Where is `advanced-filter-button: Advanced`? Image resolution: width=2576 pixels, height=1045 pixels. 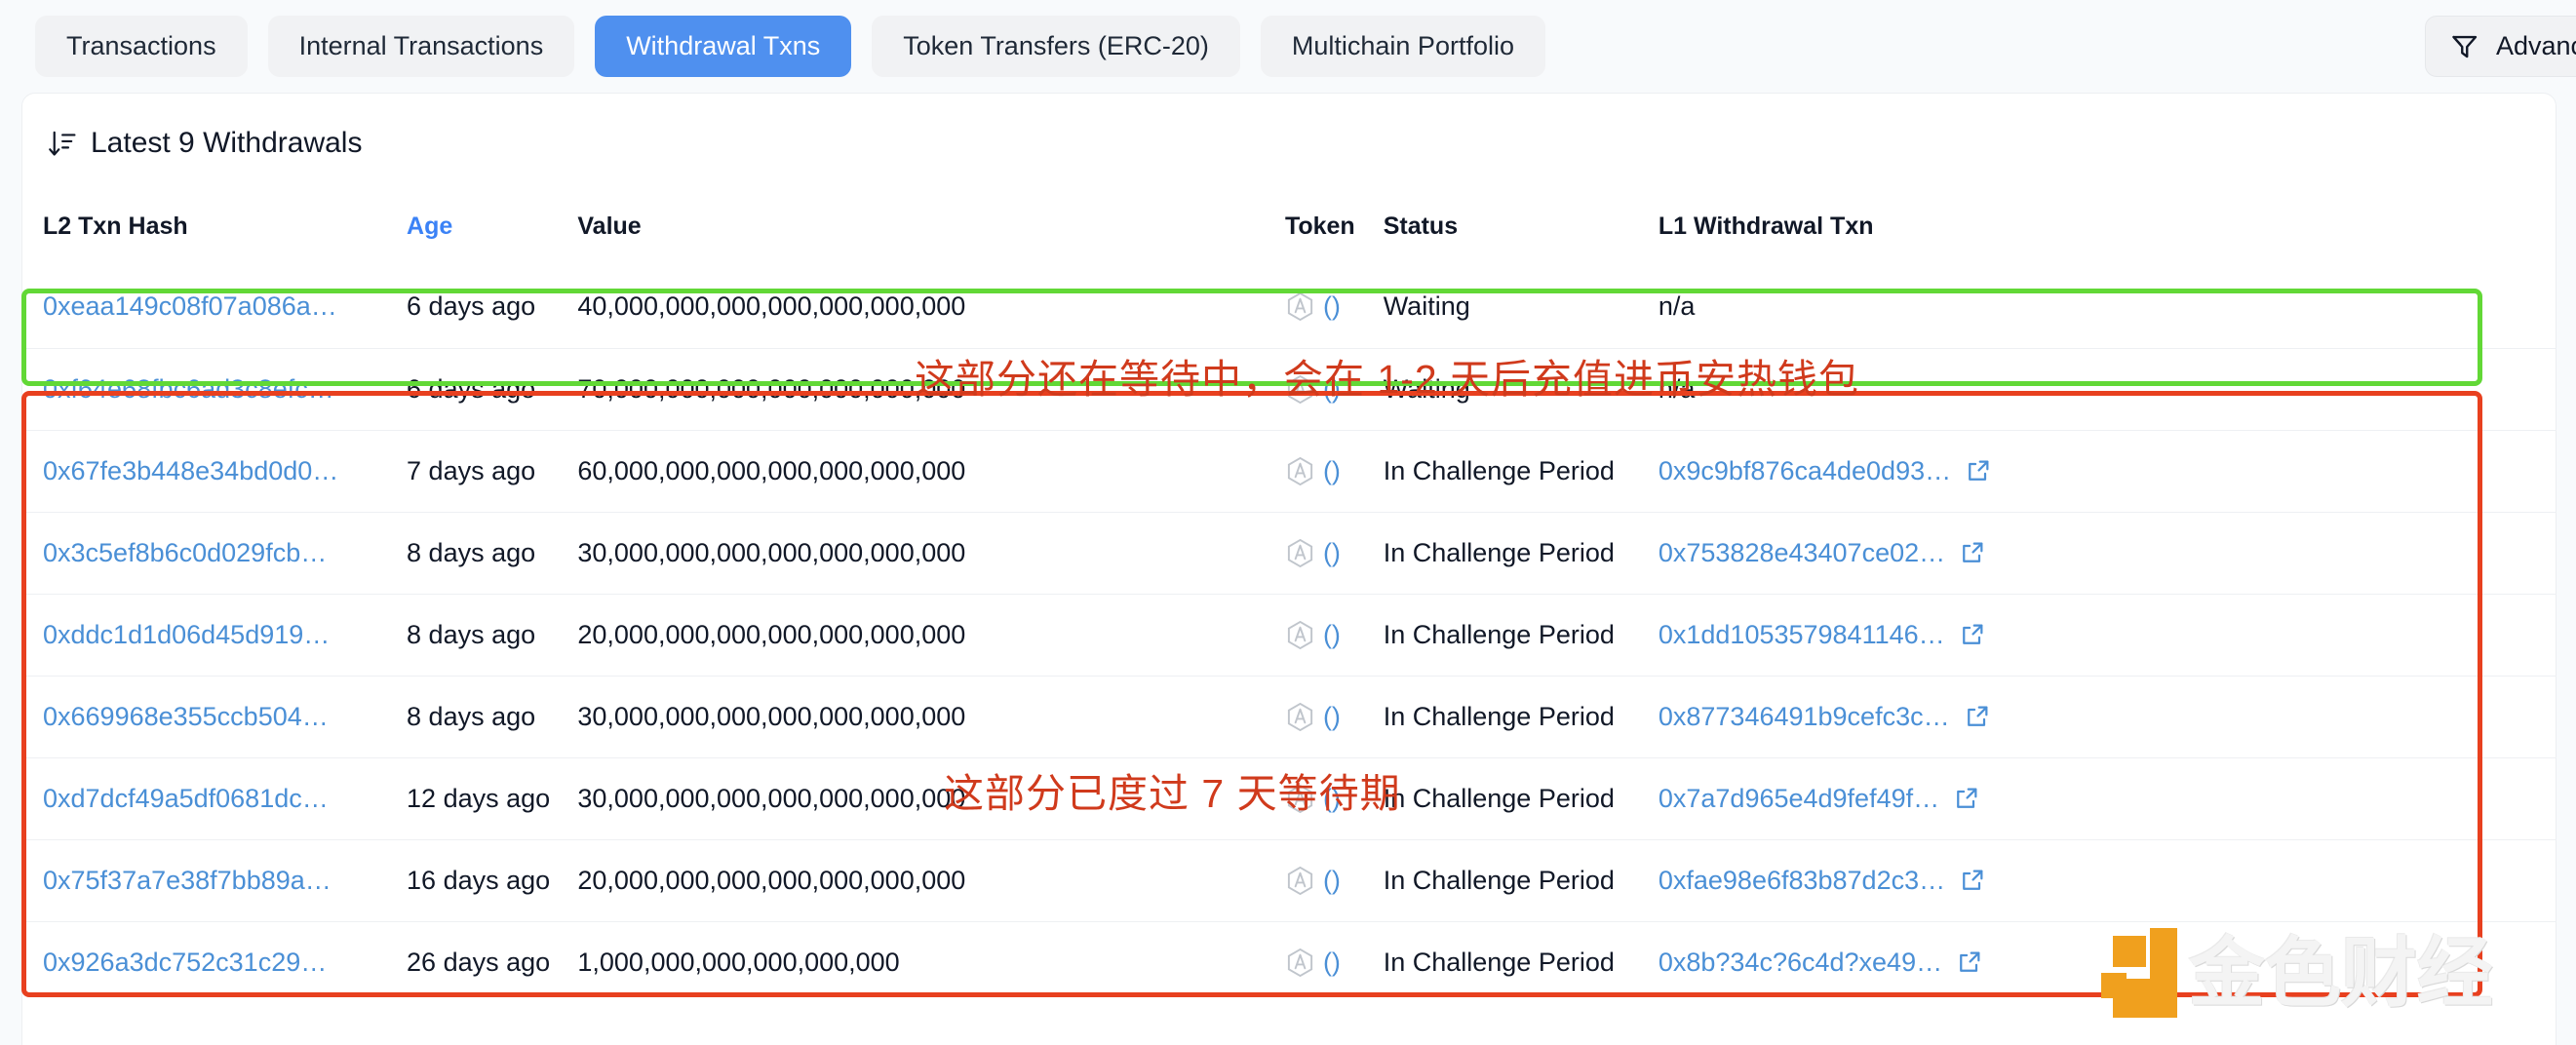
advanced-filter-button: Advanced is located at coordinates (2500, 46).